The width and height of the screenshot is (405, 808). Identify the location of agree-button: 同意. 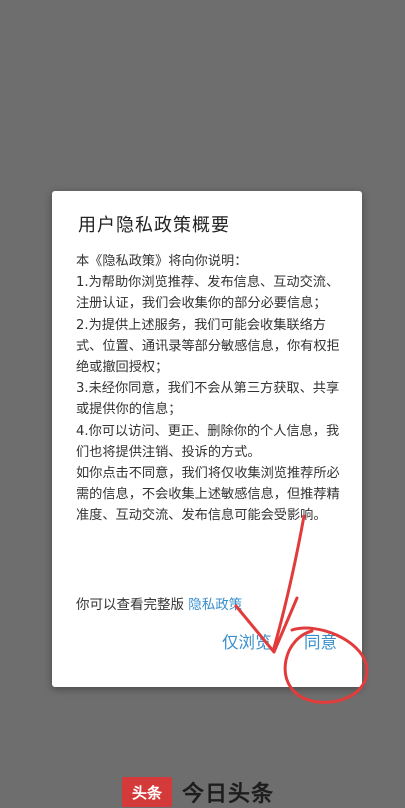
(320, 641).